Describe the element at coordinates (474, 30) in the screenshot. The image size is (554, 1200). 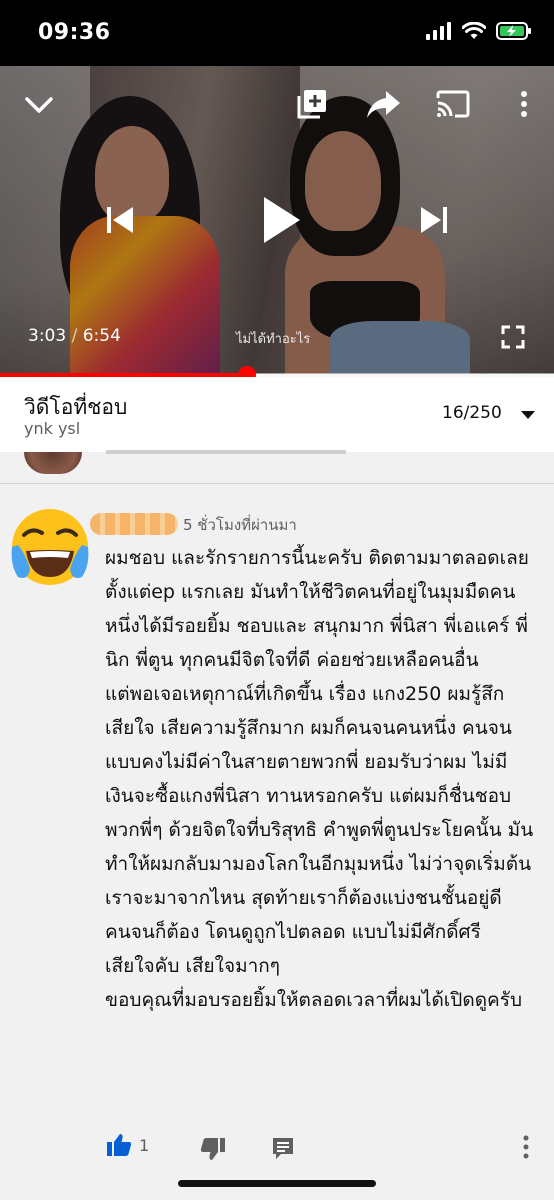
I see `wifi-icon` at that location.